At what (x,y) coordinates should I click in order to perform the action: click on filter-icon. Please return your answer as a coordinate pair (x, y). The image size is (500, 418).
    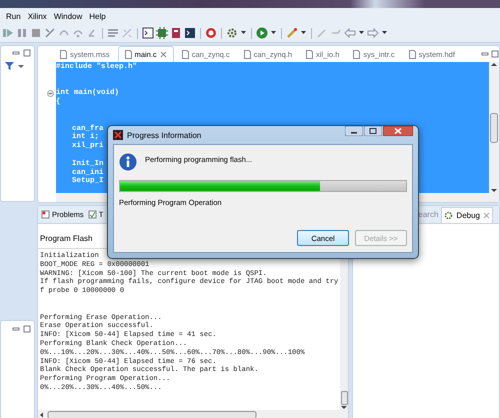
    Looking at the image, I should click on (9, 66).